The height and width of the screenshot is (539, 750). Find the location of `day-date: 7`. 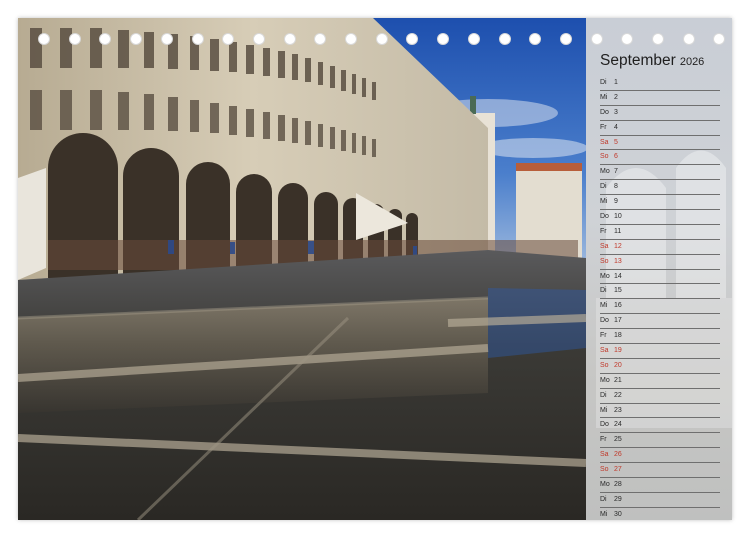

day-date: 7 is located at coordinates (616, 172).